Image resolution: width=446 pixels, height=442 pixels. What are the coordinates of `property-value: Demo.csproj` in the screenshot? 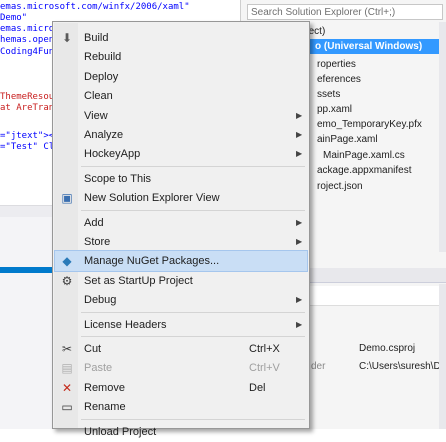 It's located at (387, 348).